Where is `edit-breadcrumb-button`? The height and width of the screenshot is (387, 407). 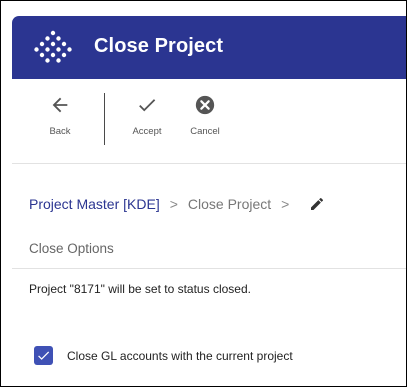 edit-breadcrumb-button is located at coordinates (317, 204).